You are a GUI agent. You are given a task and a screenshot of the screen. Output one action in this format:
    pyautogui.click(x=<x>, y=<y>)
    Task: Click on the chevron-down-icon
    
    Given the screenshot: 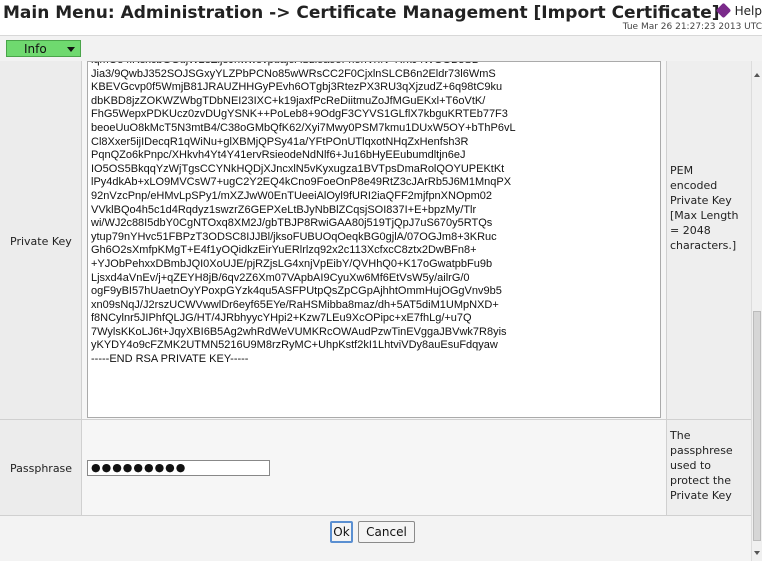 What is the action you would take?
    pyautogui.click(x=71, y=49)
    